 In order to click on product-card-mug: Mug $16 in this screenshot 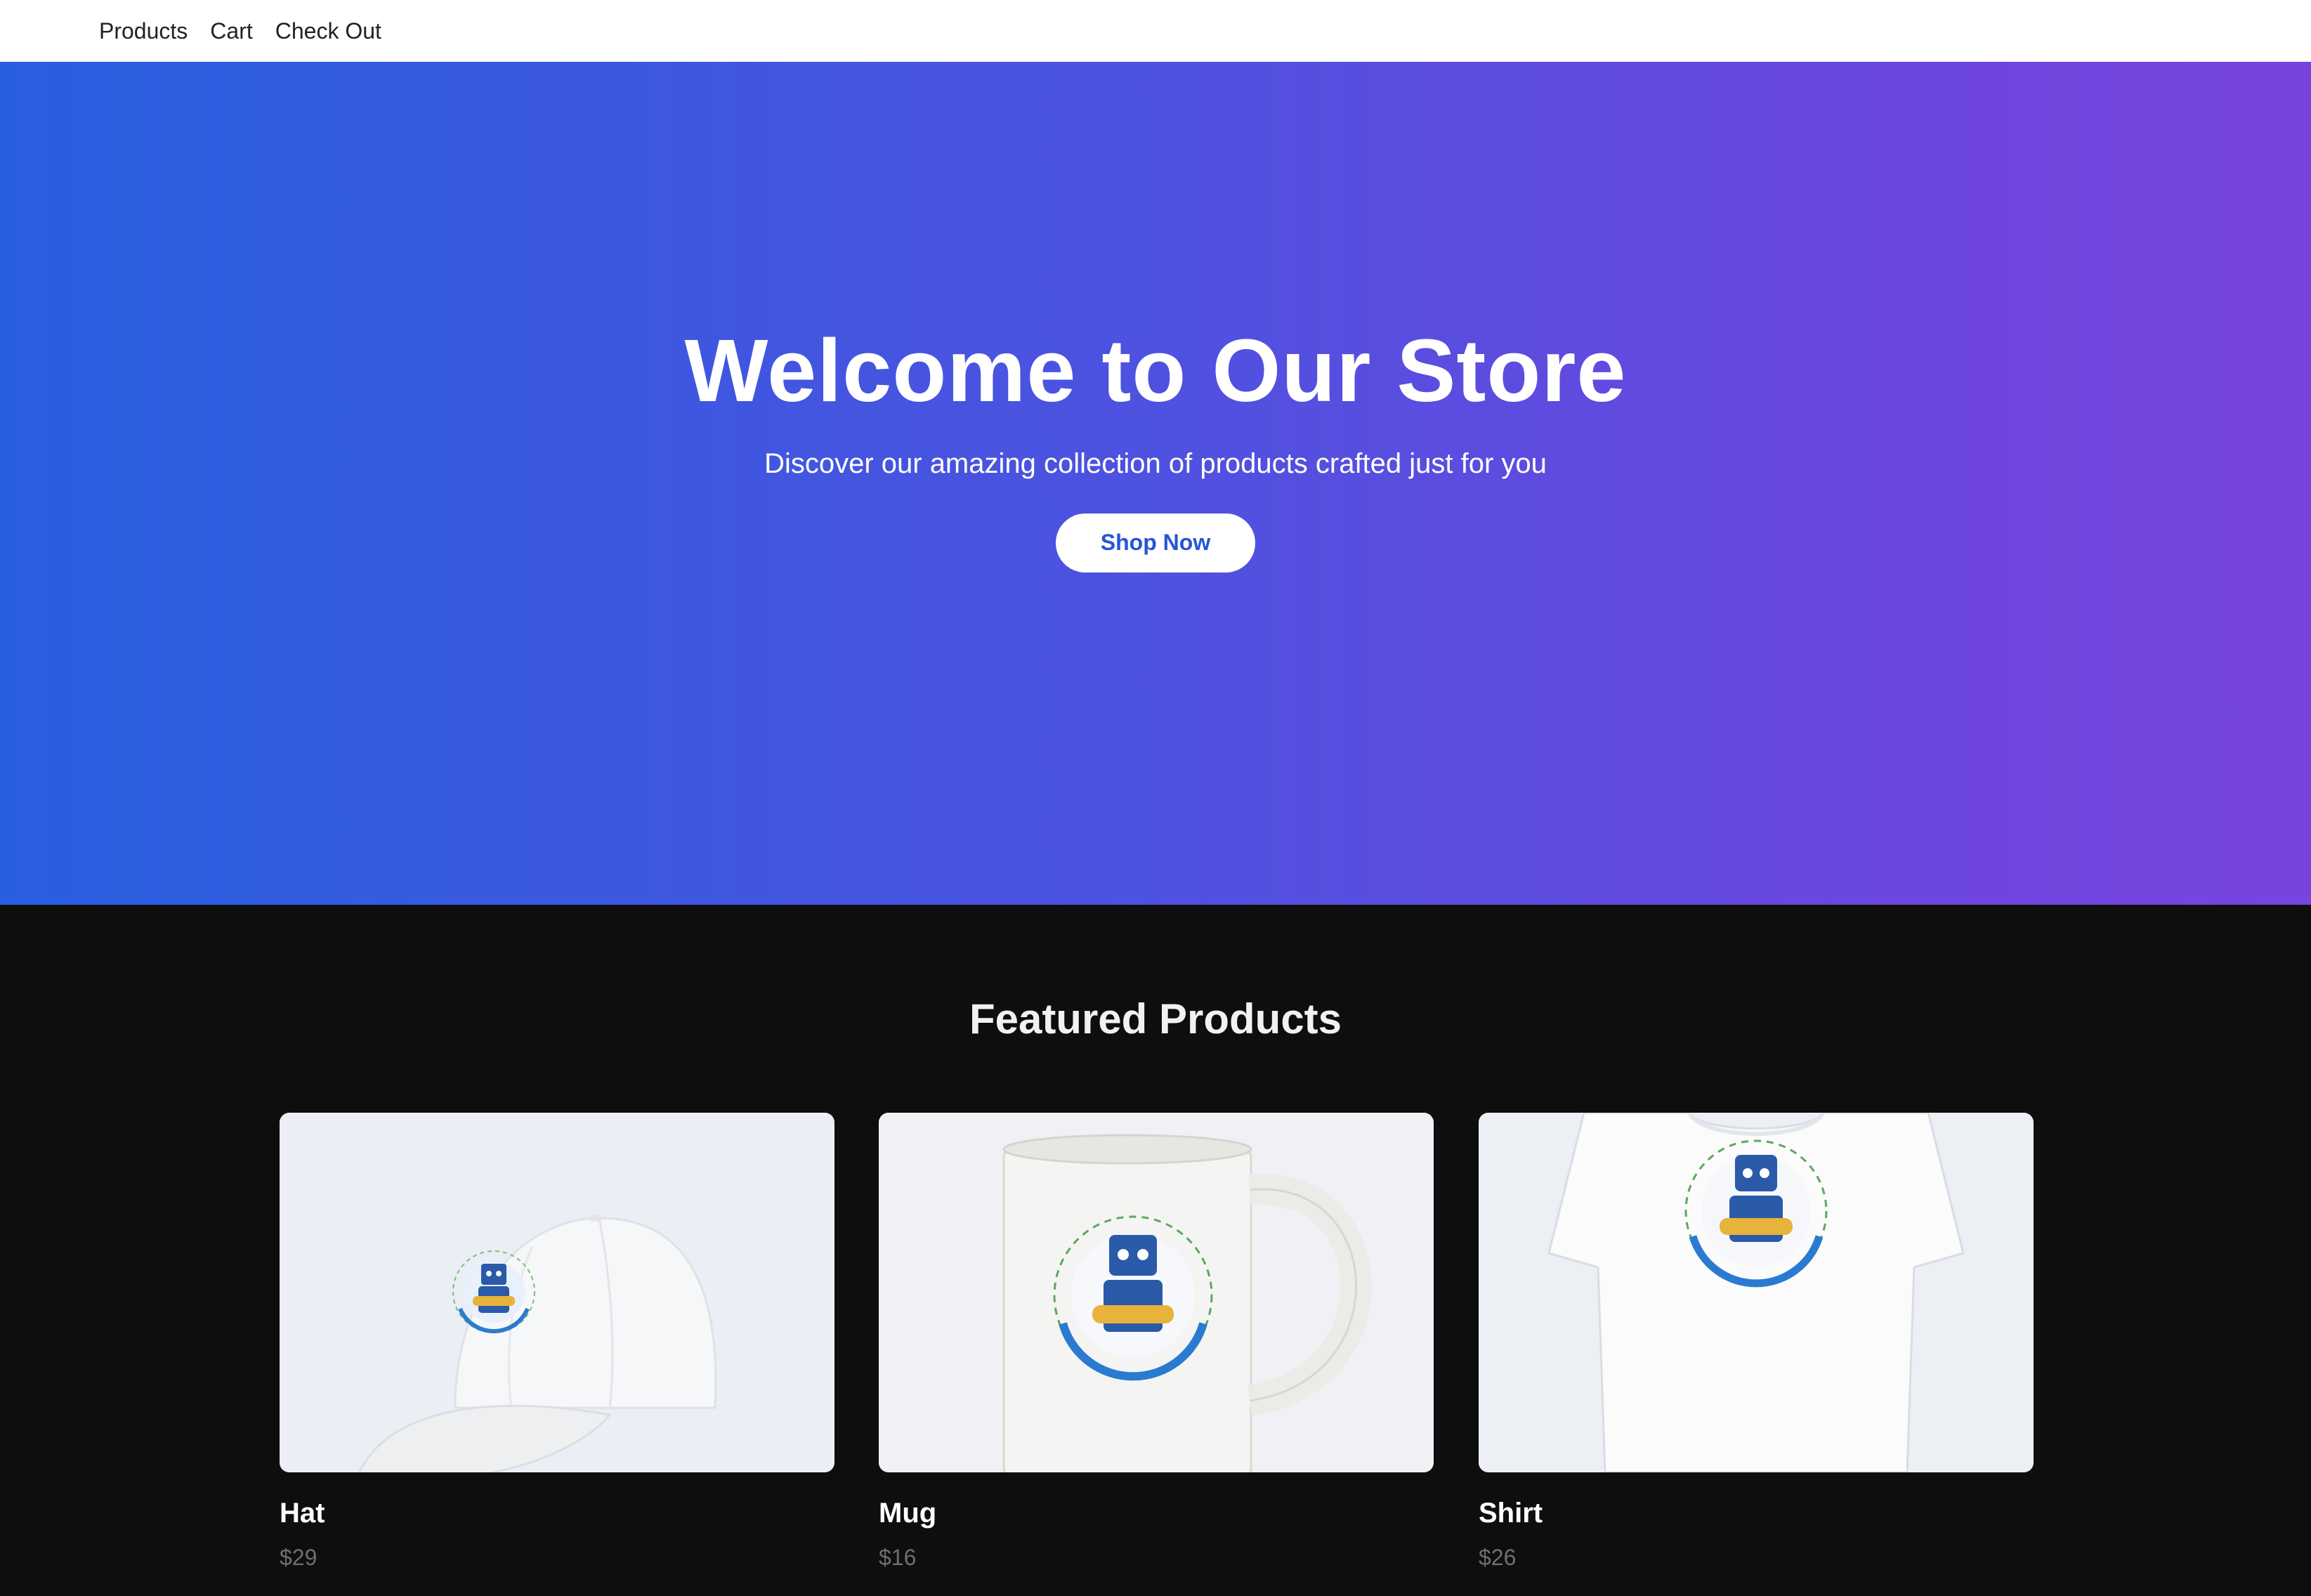, I will do `click(1156, 1342)`.